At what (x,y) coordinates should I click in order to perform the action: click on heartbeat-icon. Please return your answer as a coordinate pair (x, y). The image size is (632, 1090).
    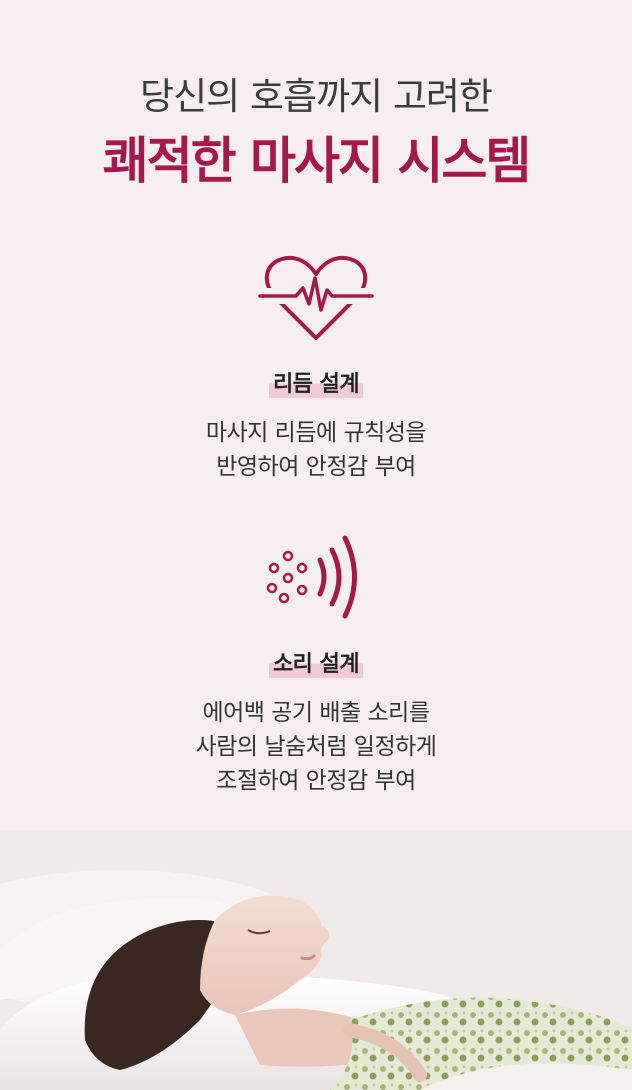
    Looking at the image, I should click on (316, 297).